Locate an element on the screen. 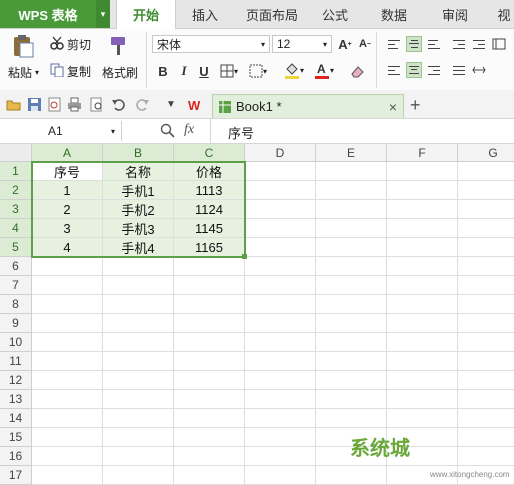 The image size is (514, 485). open-folder-icon is located at coordinates (13, 104).